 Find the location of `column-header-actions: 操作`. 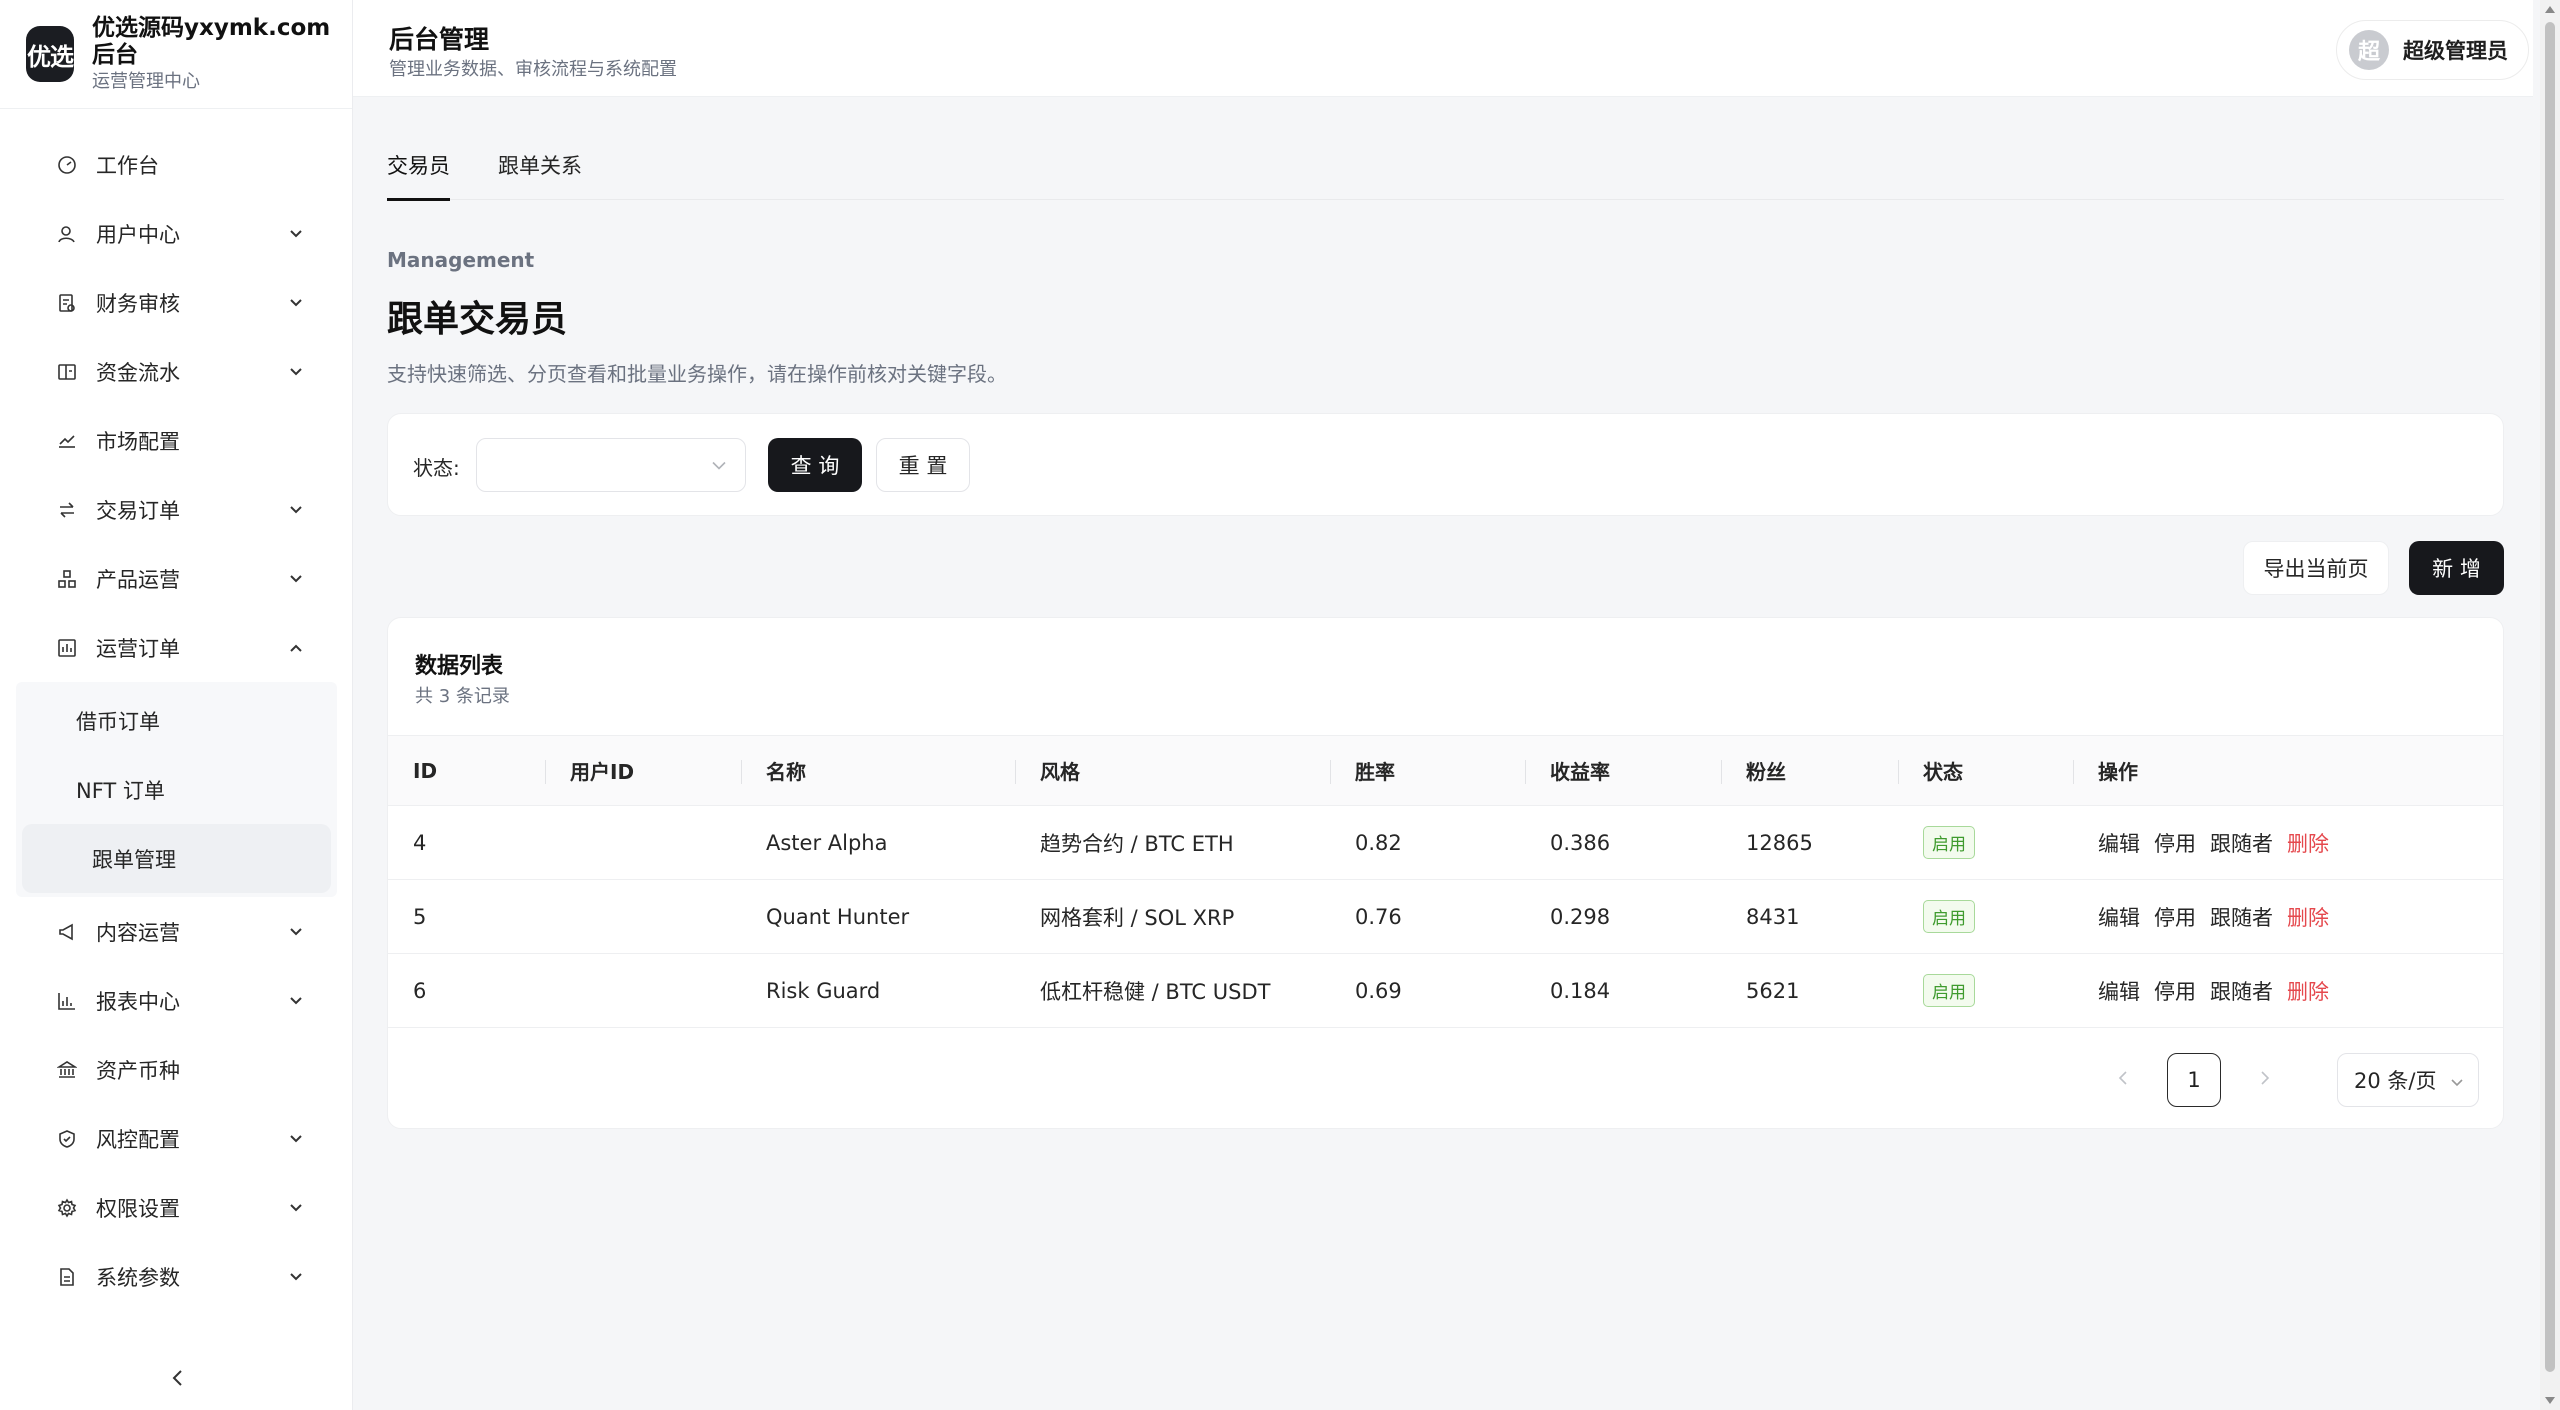

column-header-actions: 操作 is located at coordinates (2288, 770).